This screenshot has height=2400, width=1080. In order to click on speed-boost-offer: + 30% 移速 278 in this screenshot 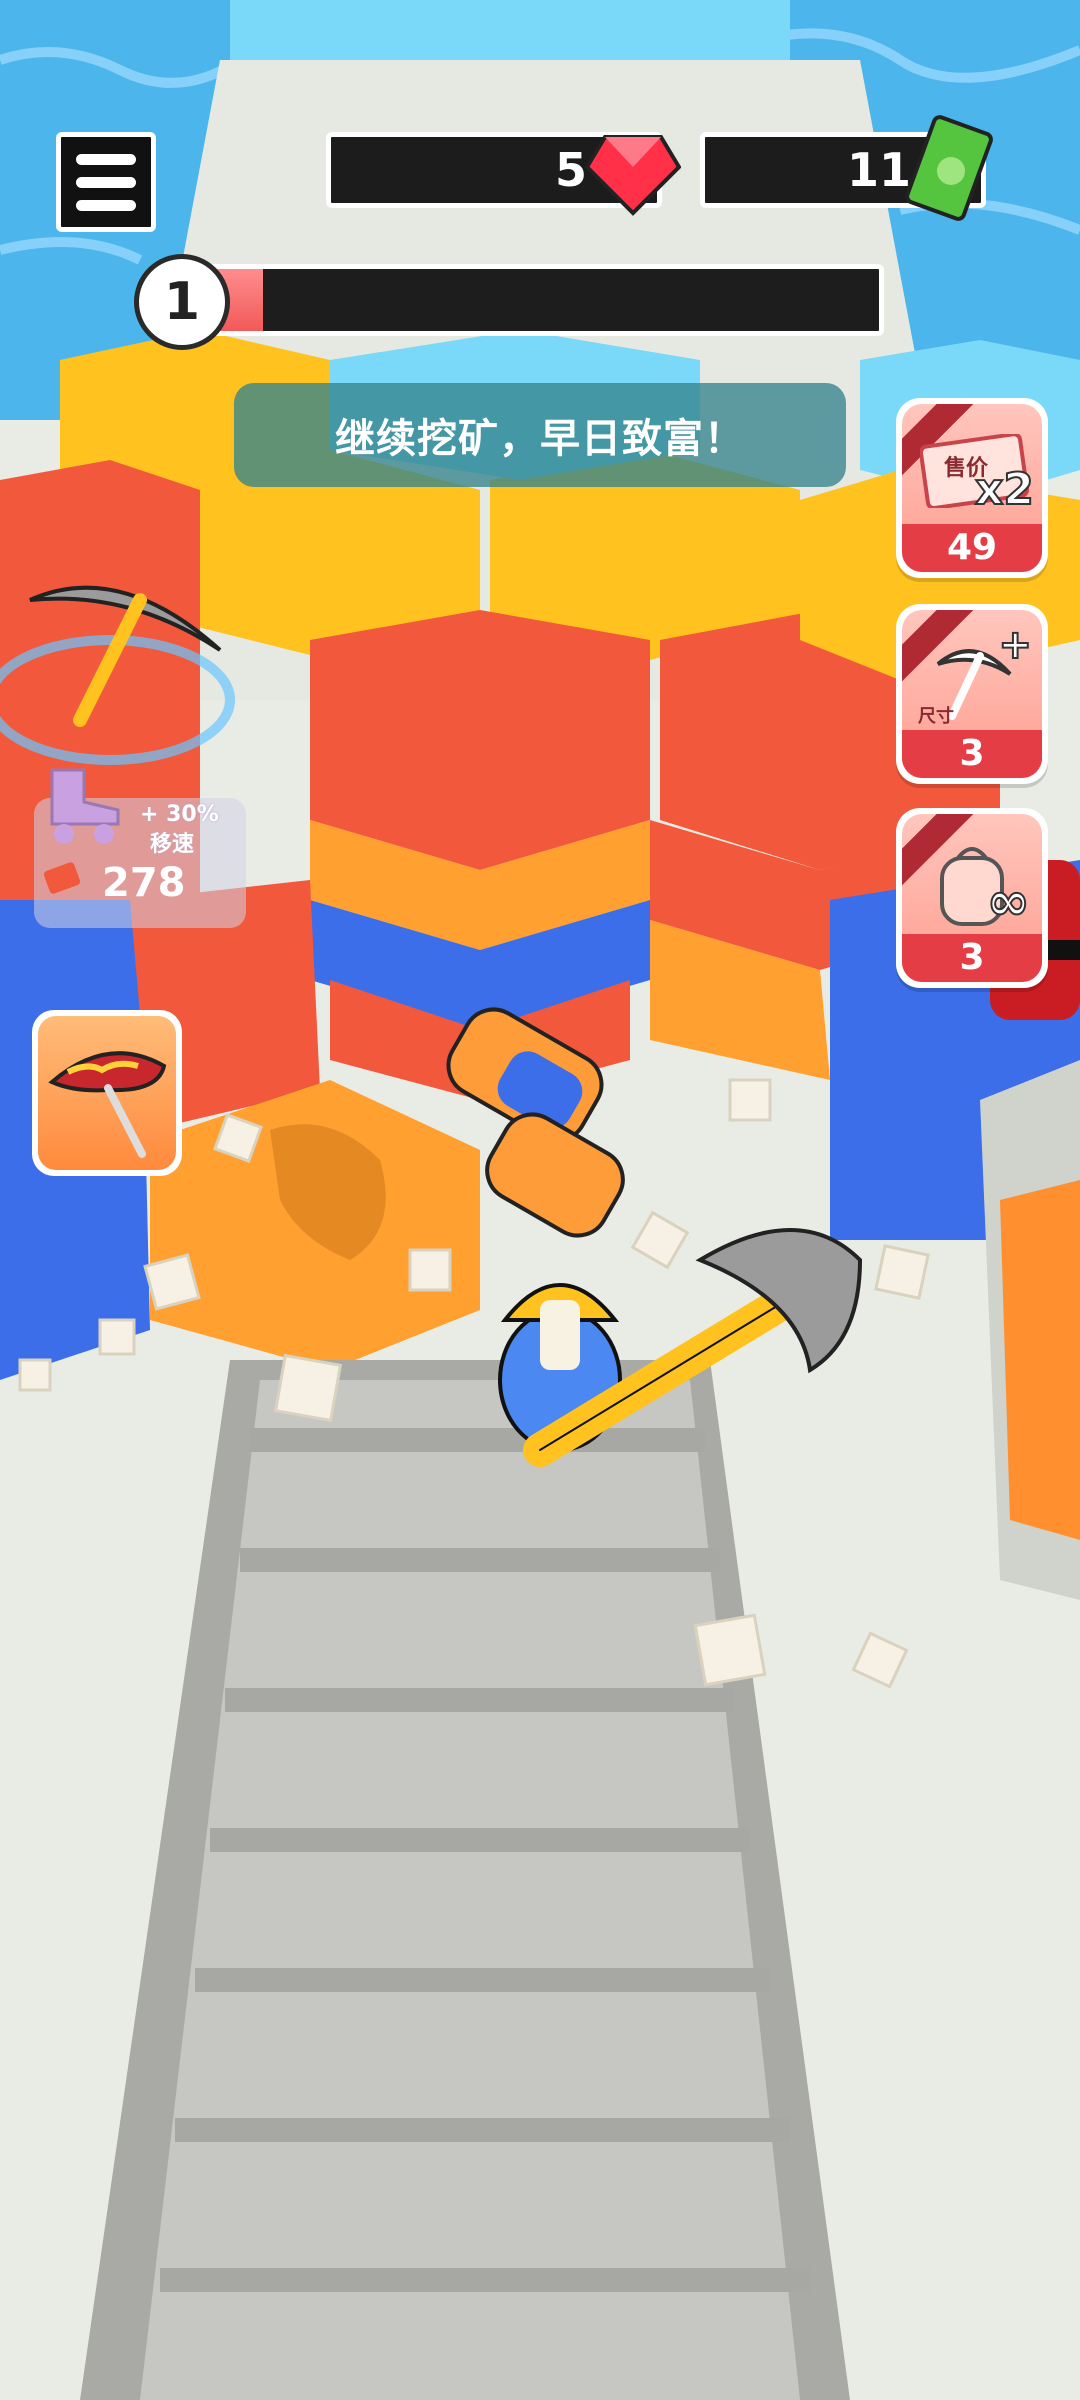, I will do `click(140, 848)`.